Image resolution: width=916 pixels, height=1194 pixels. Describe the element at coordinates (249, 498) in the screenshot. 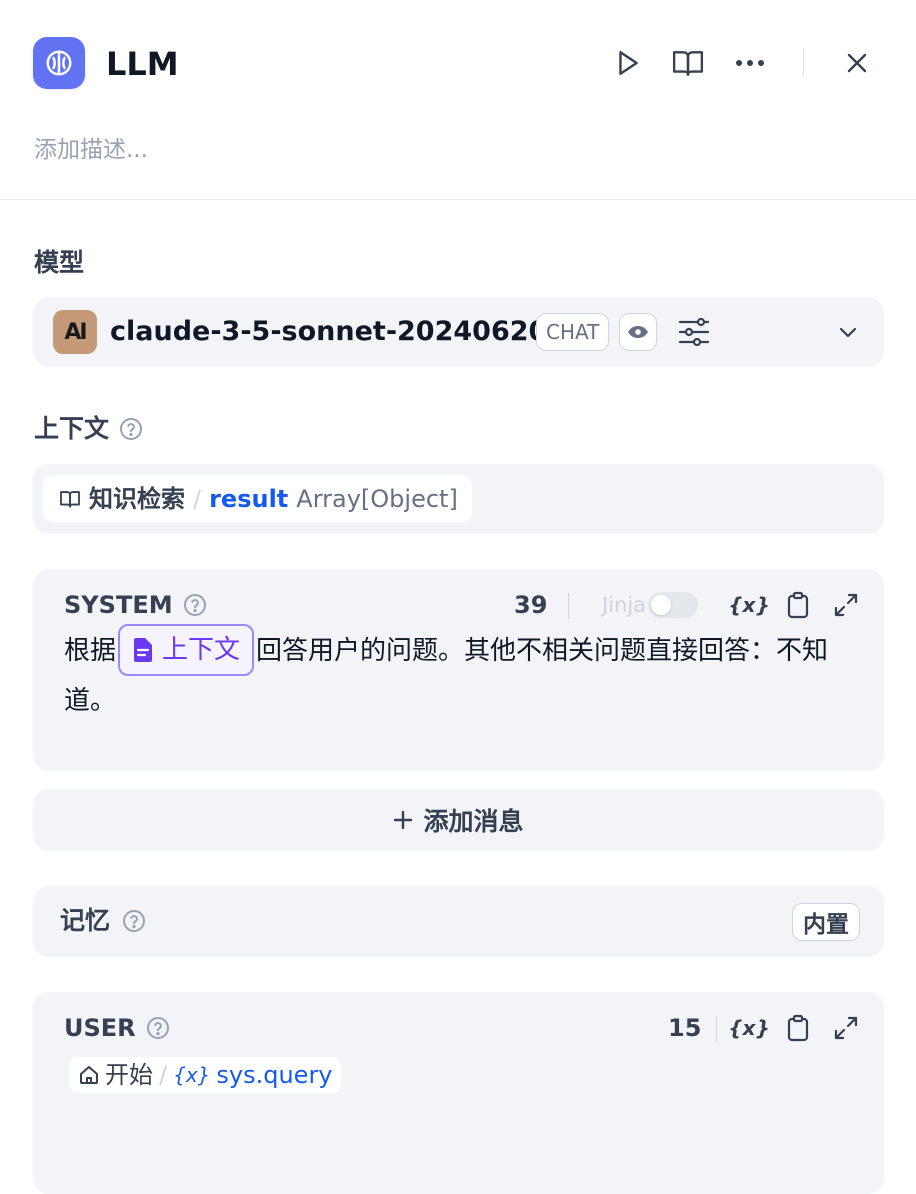

I see `context-variable-name: result` at that location.